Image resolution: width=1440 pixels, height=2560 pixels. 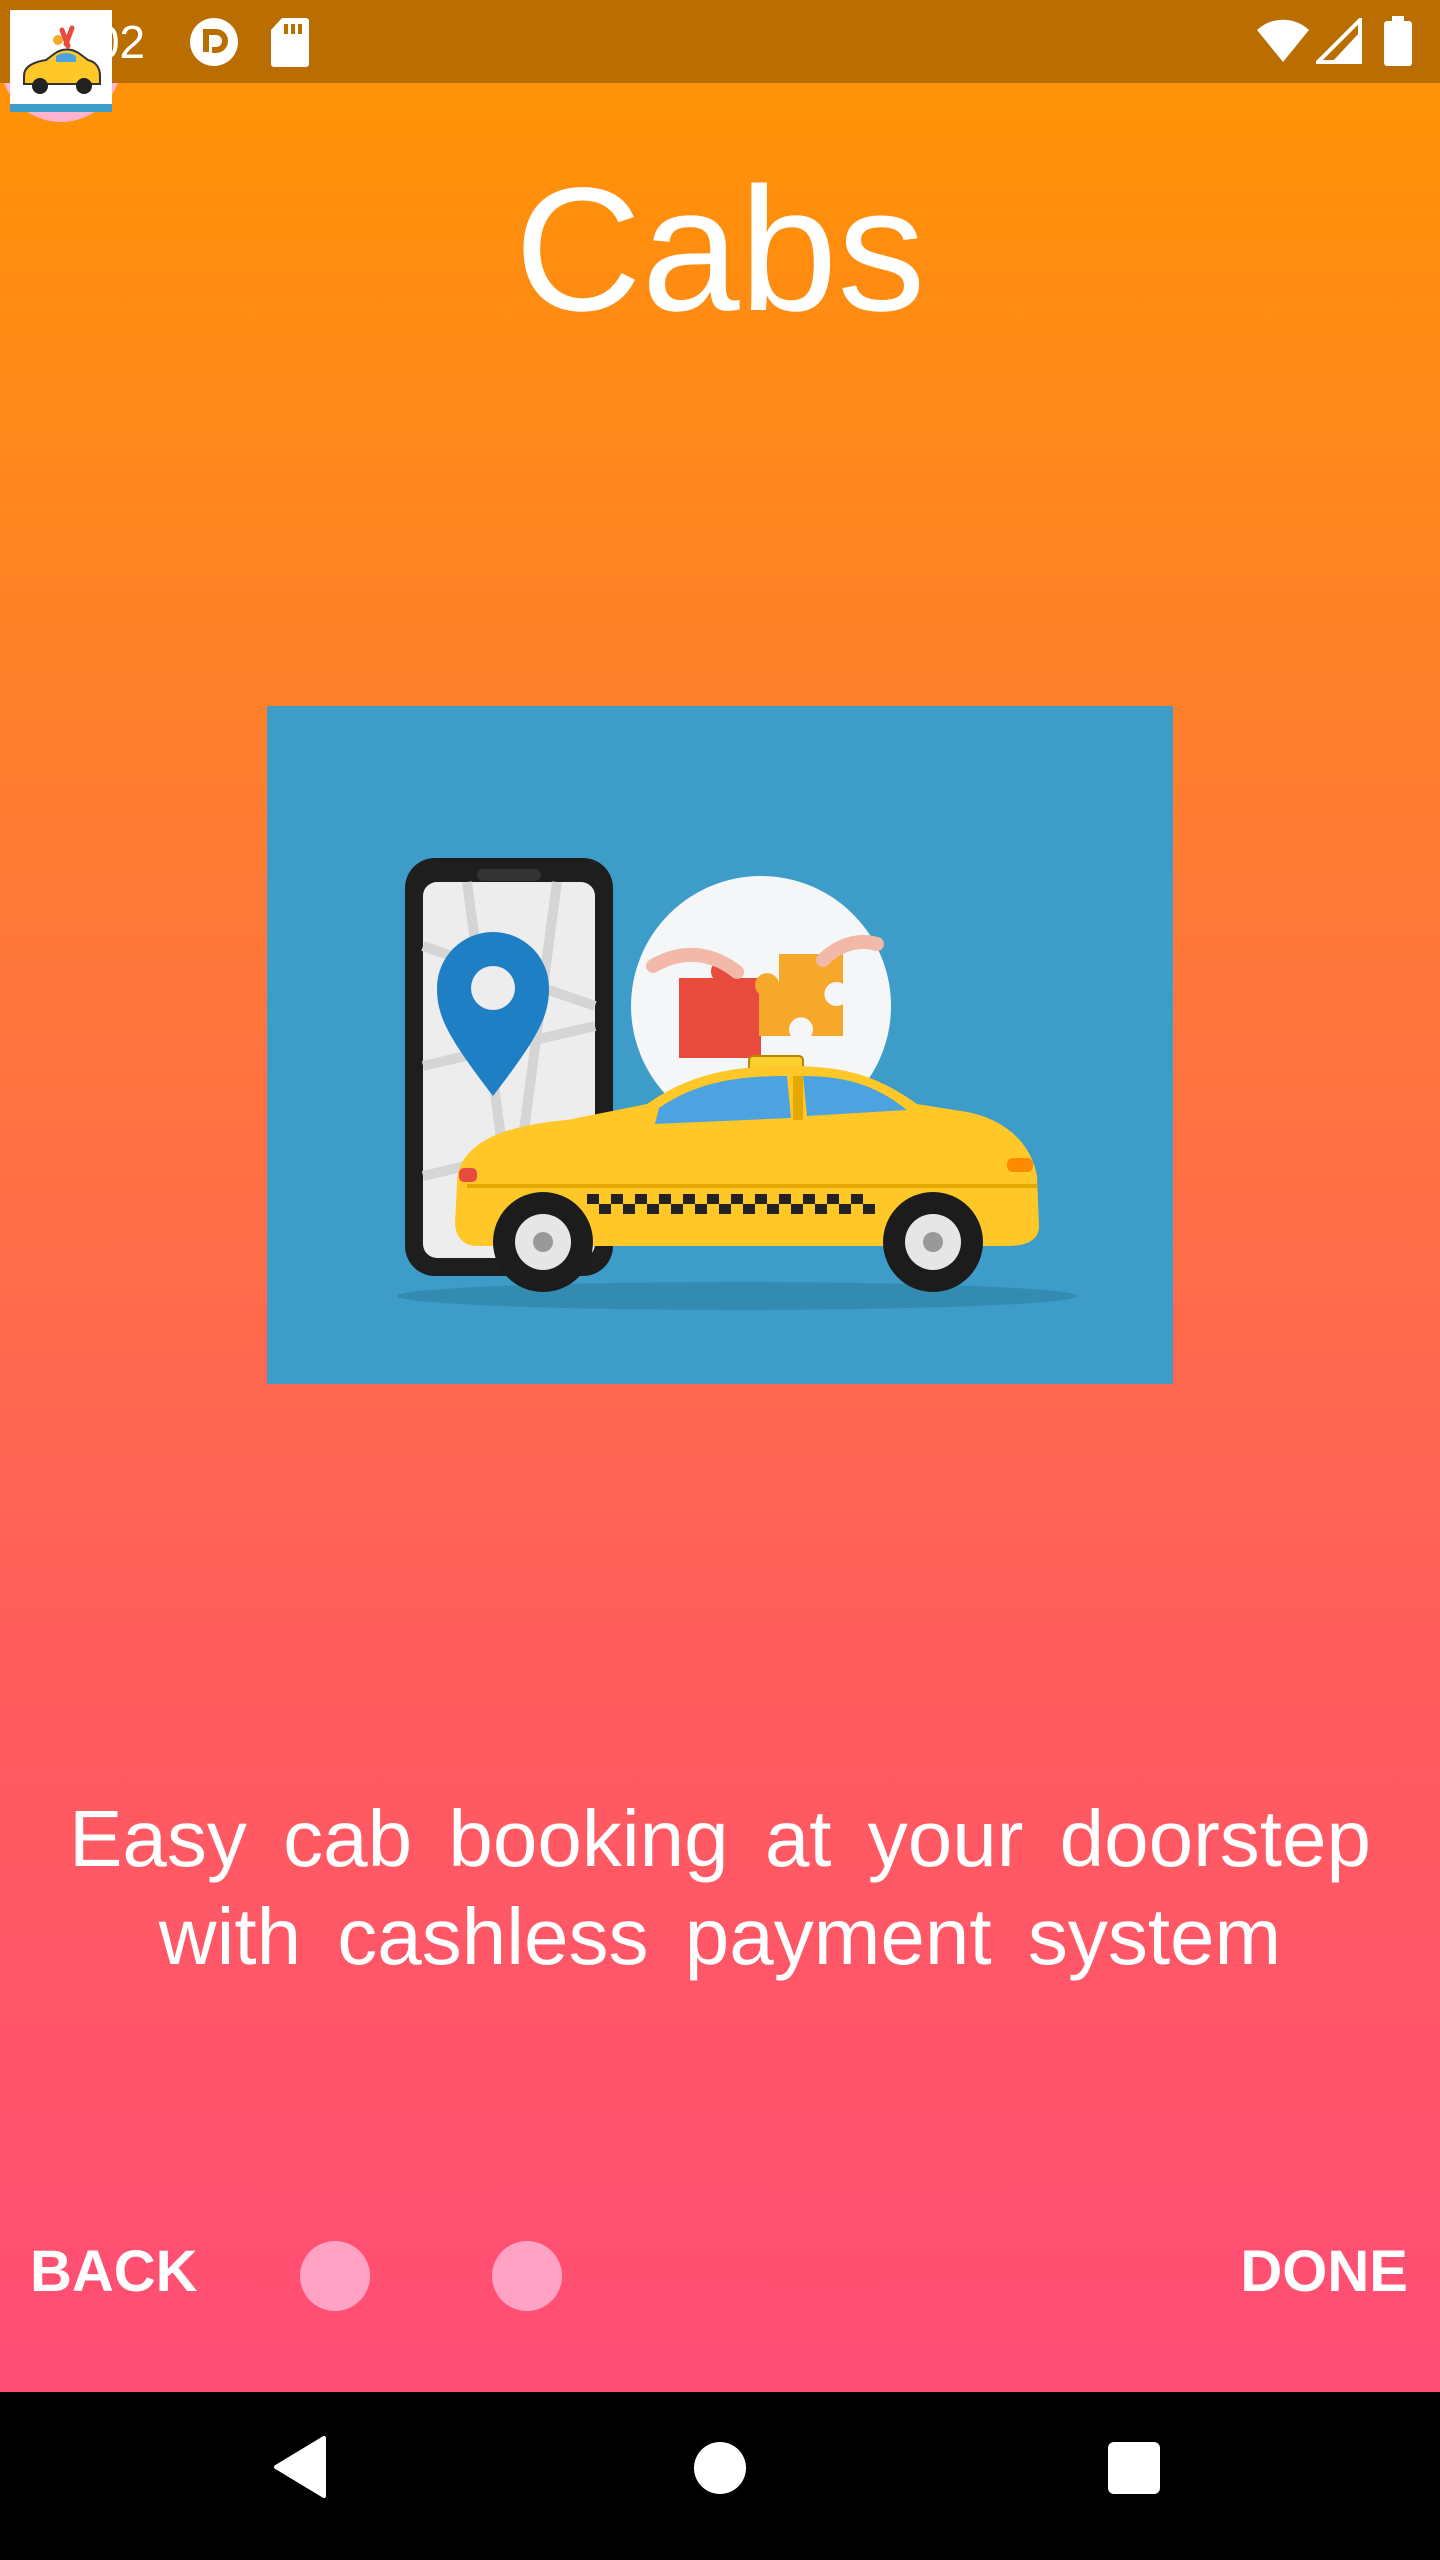 What do you see at coordinates (300, 2467) in the screenshot?
I see `back-triangle-icon` at bounding box center [300, 2467].